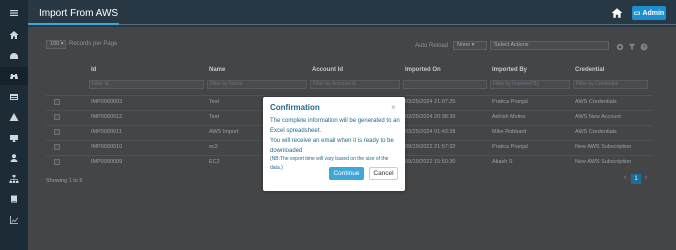 The image size is (676, 250). I want to click on auto-reload-value: None, so click(464, 45).